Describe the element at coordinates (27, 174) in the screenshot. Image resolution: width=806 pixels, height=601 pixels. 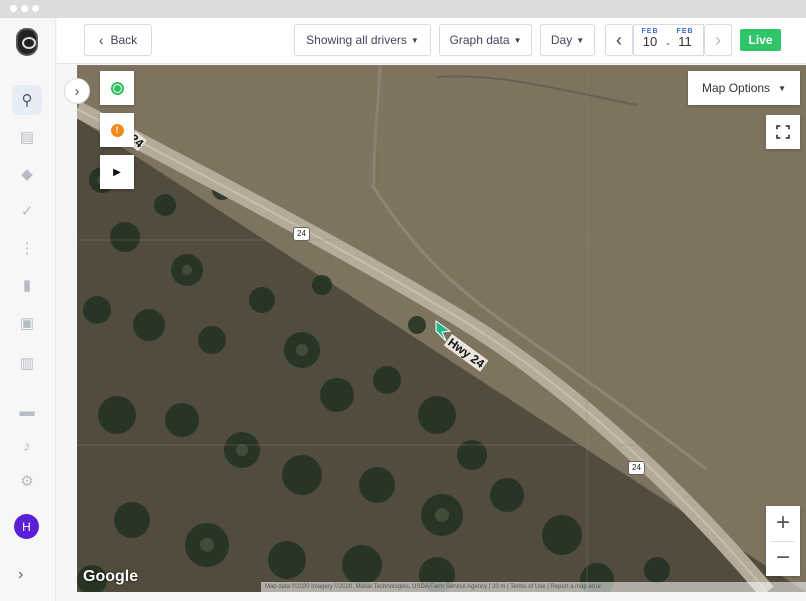
I see `safety-shield-icon: ◆` at that location.